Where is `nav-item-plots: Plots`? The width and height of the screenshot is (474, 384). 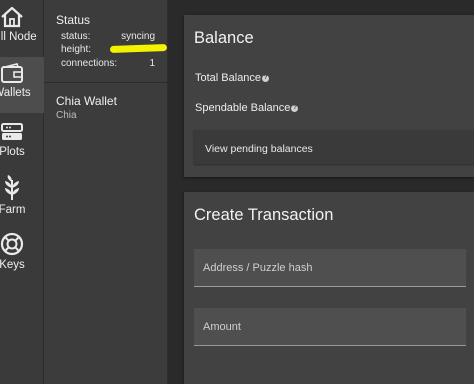 nav-item-plots: Plots is located at coordinates (22, 143).